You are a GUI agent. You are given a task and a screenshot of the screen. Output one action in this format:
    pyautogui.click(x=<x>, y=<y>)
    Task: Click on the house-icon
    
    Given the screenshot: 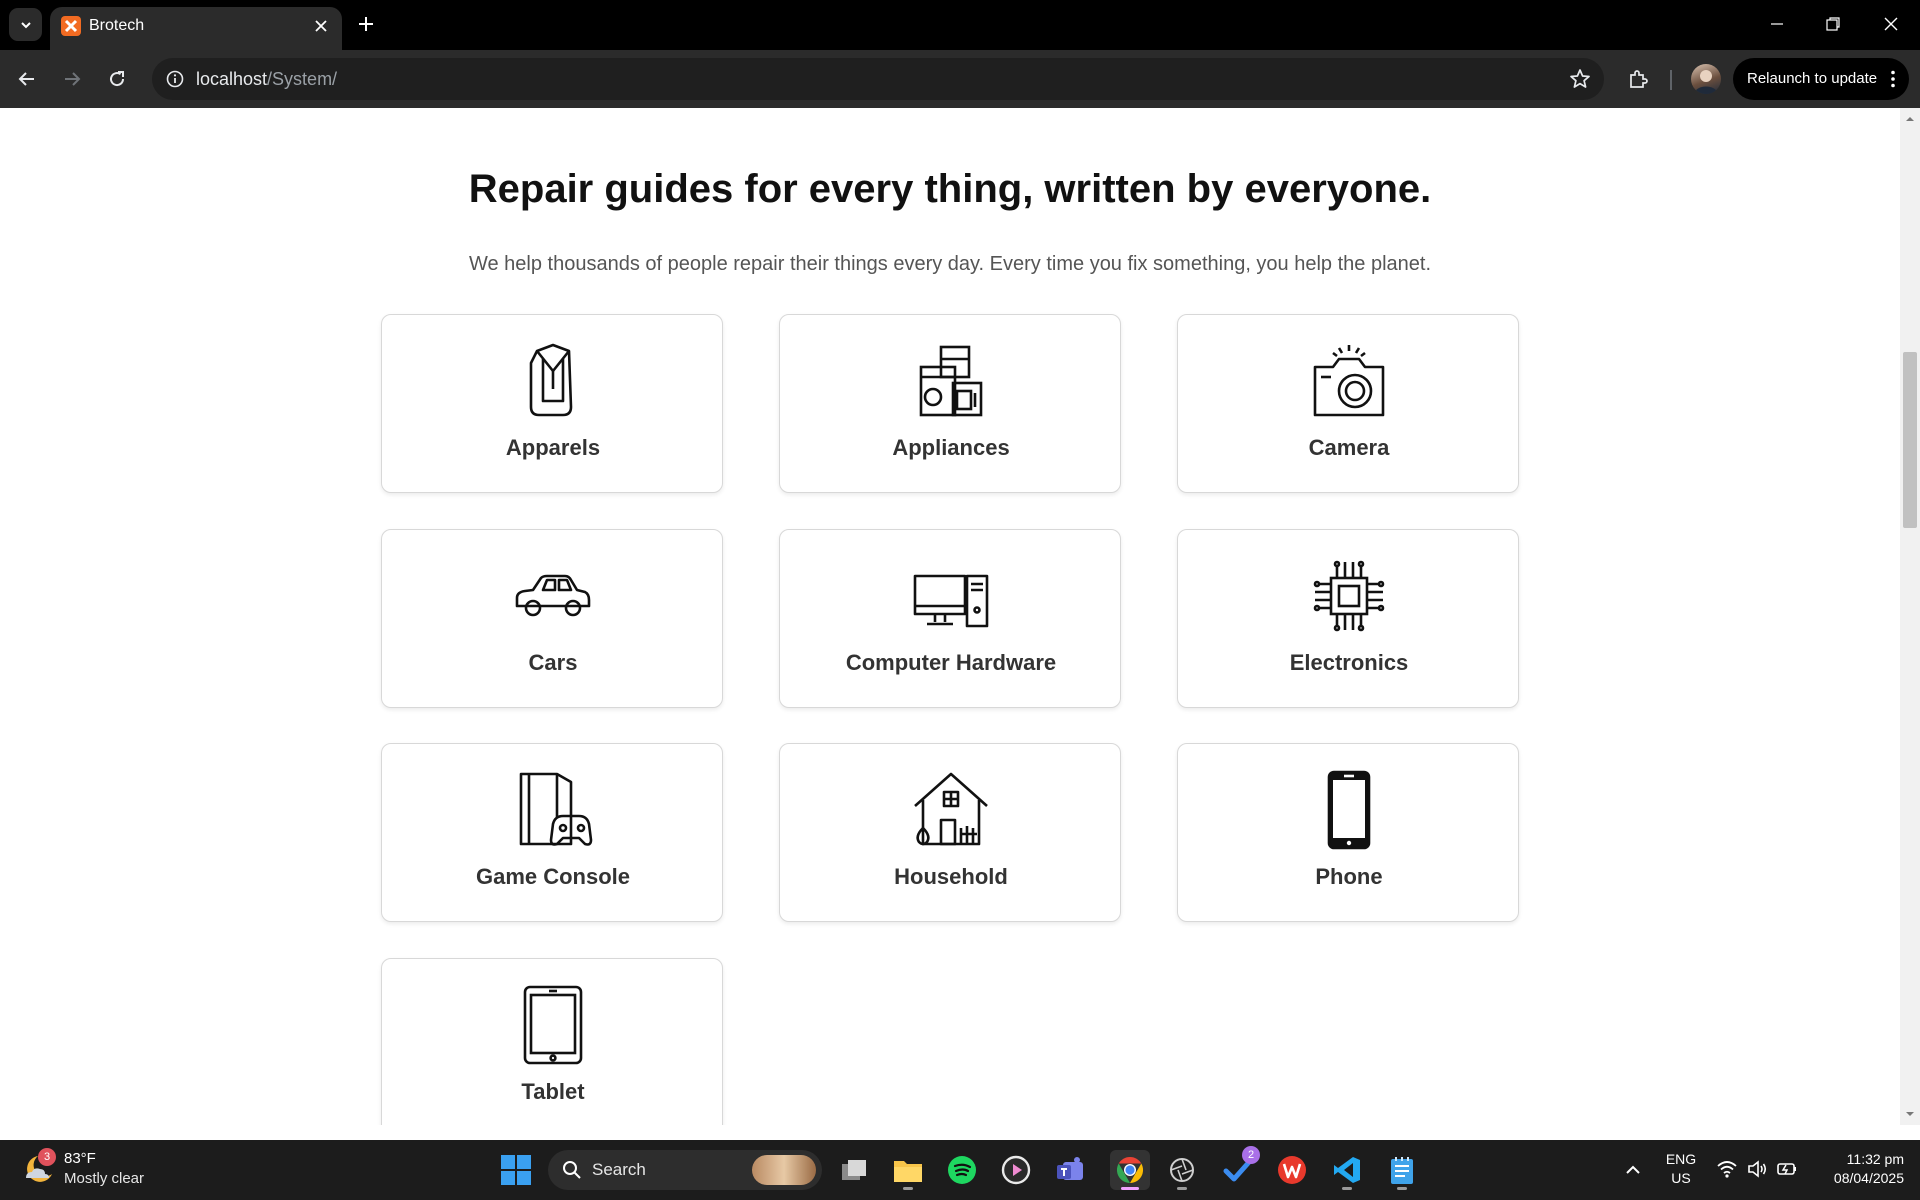 What is the action you would take?
    pyautogui.click(x=951, y=809)
    